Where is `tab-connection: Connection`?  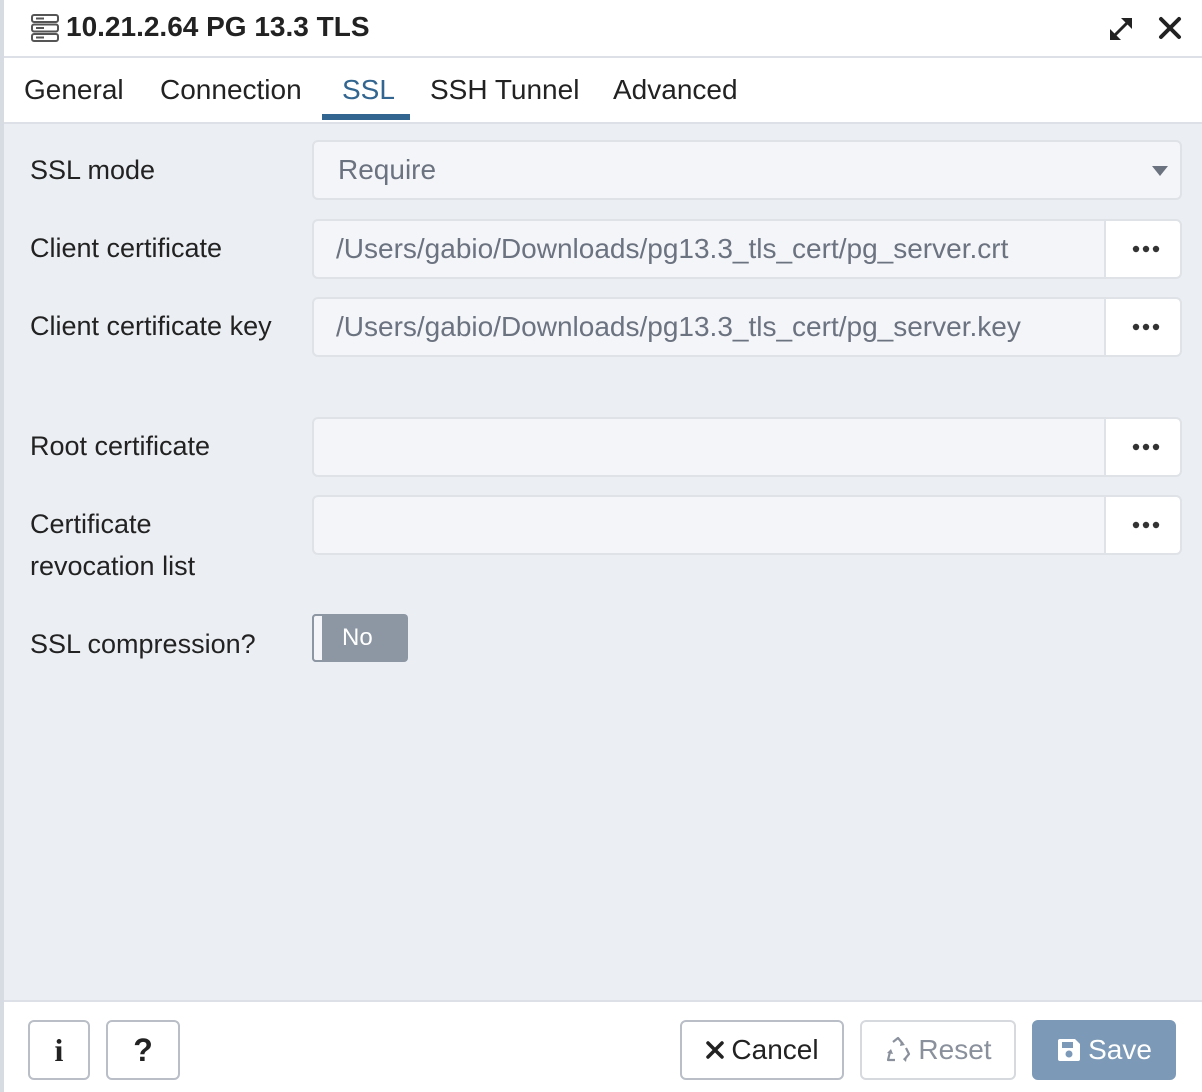 tab-connection: Connection is located at coordinates (231, 90).